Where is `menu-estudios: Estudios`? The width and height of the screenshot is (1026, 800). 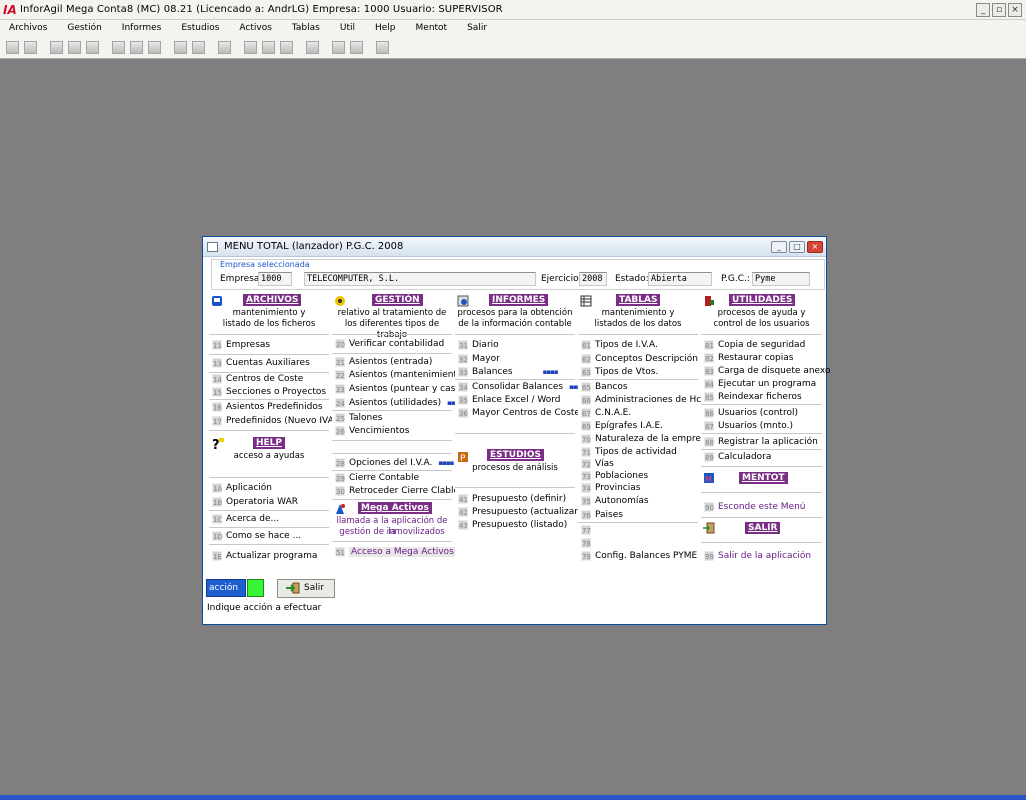 menu-estudios: Estudios is located at coordinates (201, 28).